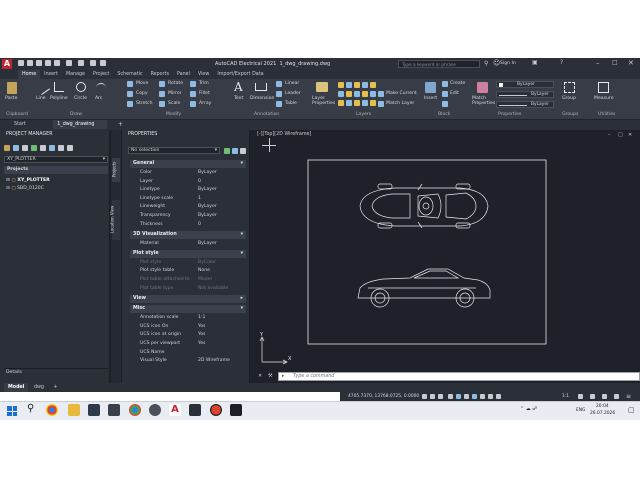 Image resolution: width=640 pixels, height=480 pixels. What do you see at coordinates (365, 85) in the screenshot?
I see `layer-lock-icon` at bounding box center [365, 85].